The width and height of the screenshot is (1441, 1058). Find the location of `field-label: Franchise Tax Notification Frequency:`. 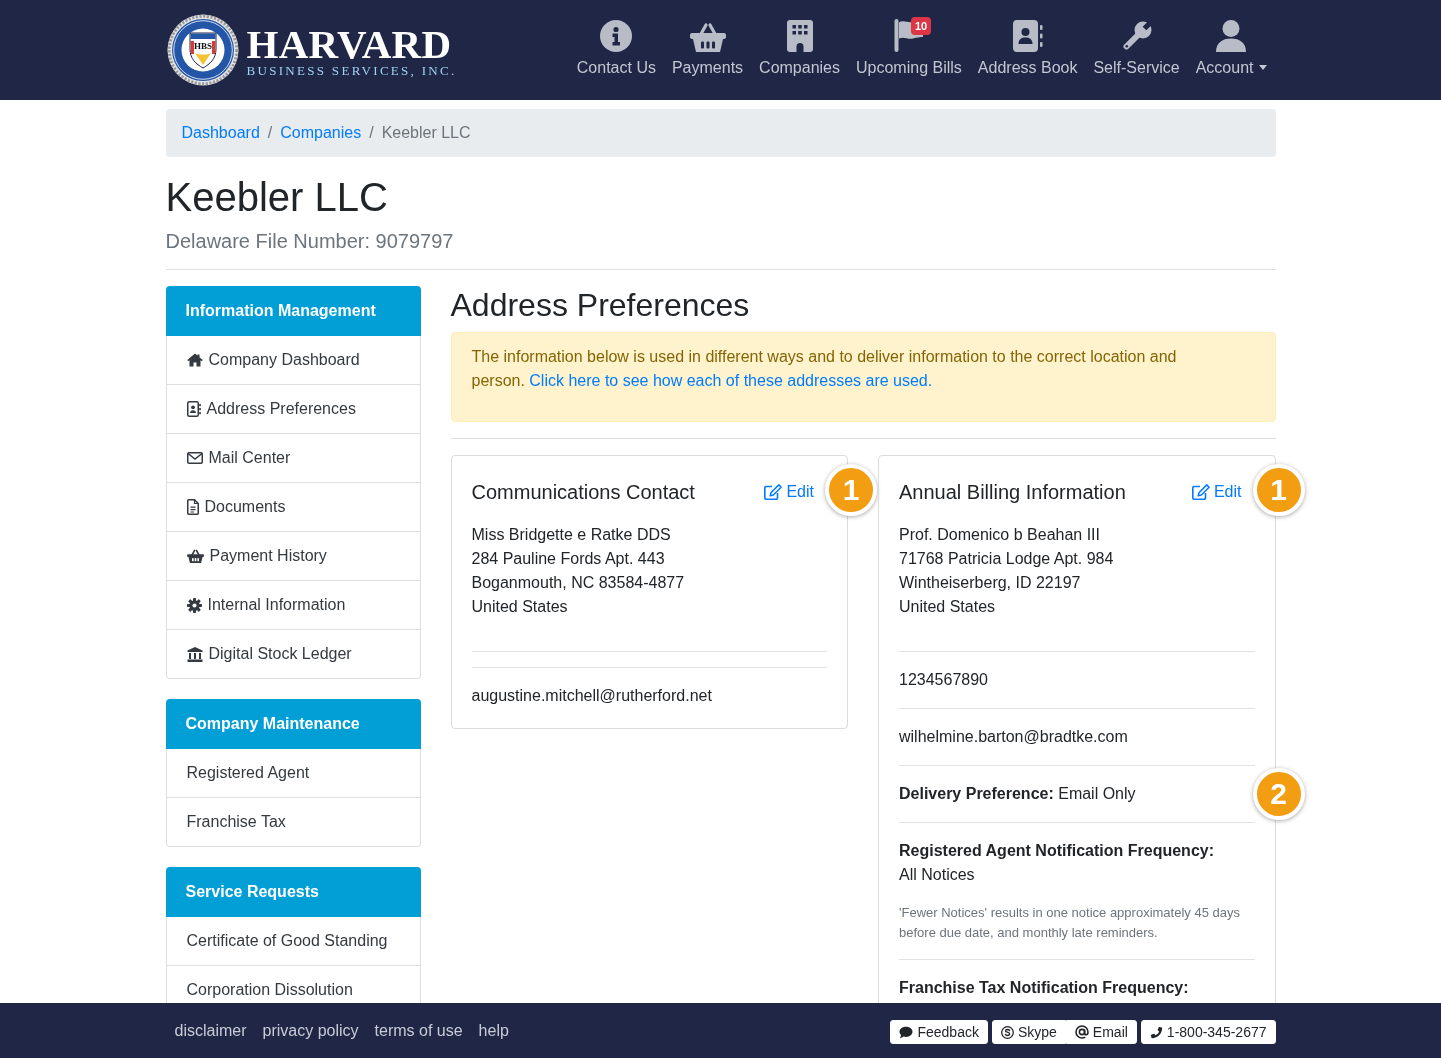

field-label: Franchise Tax Notification Frequency: is located at coordinates (1044, 988).